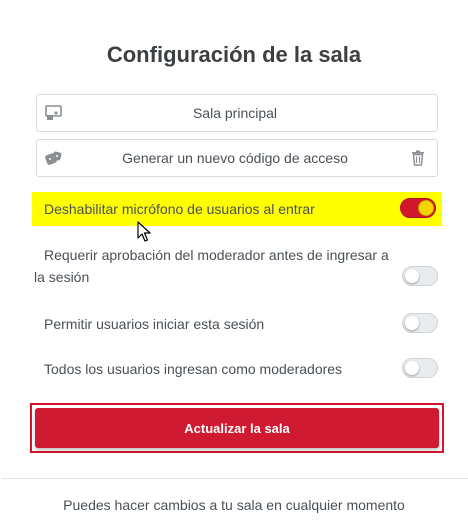 The image size is (468, 527). Describe the element at coordinates (235, 478) in the screenshot. I see `divider` at that location.